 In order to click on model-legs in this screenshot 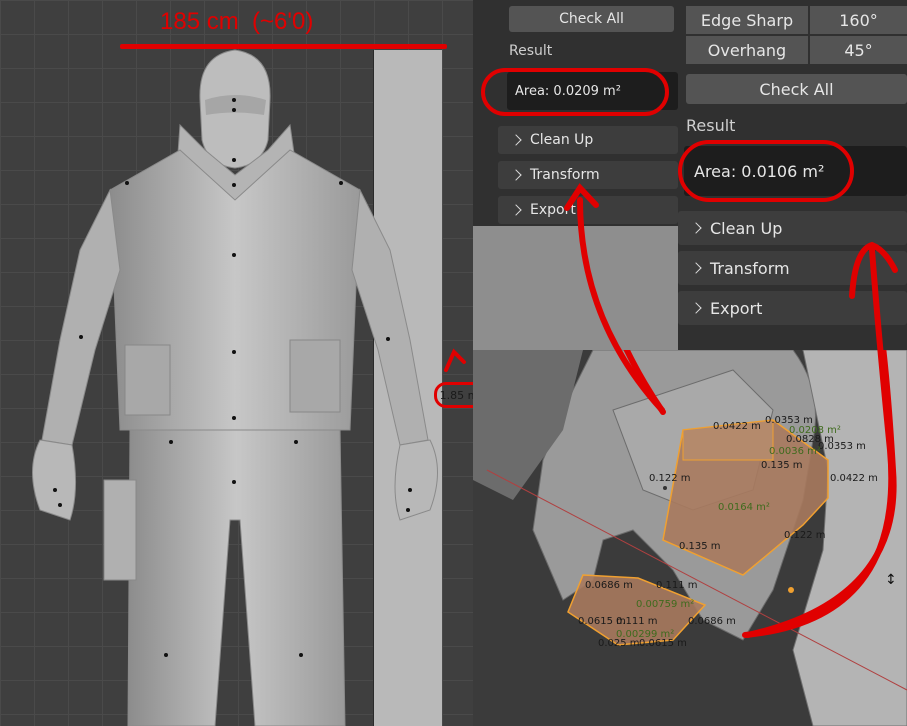, I will do `click(236, 577)`.